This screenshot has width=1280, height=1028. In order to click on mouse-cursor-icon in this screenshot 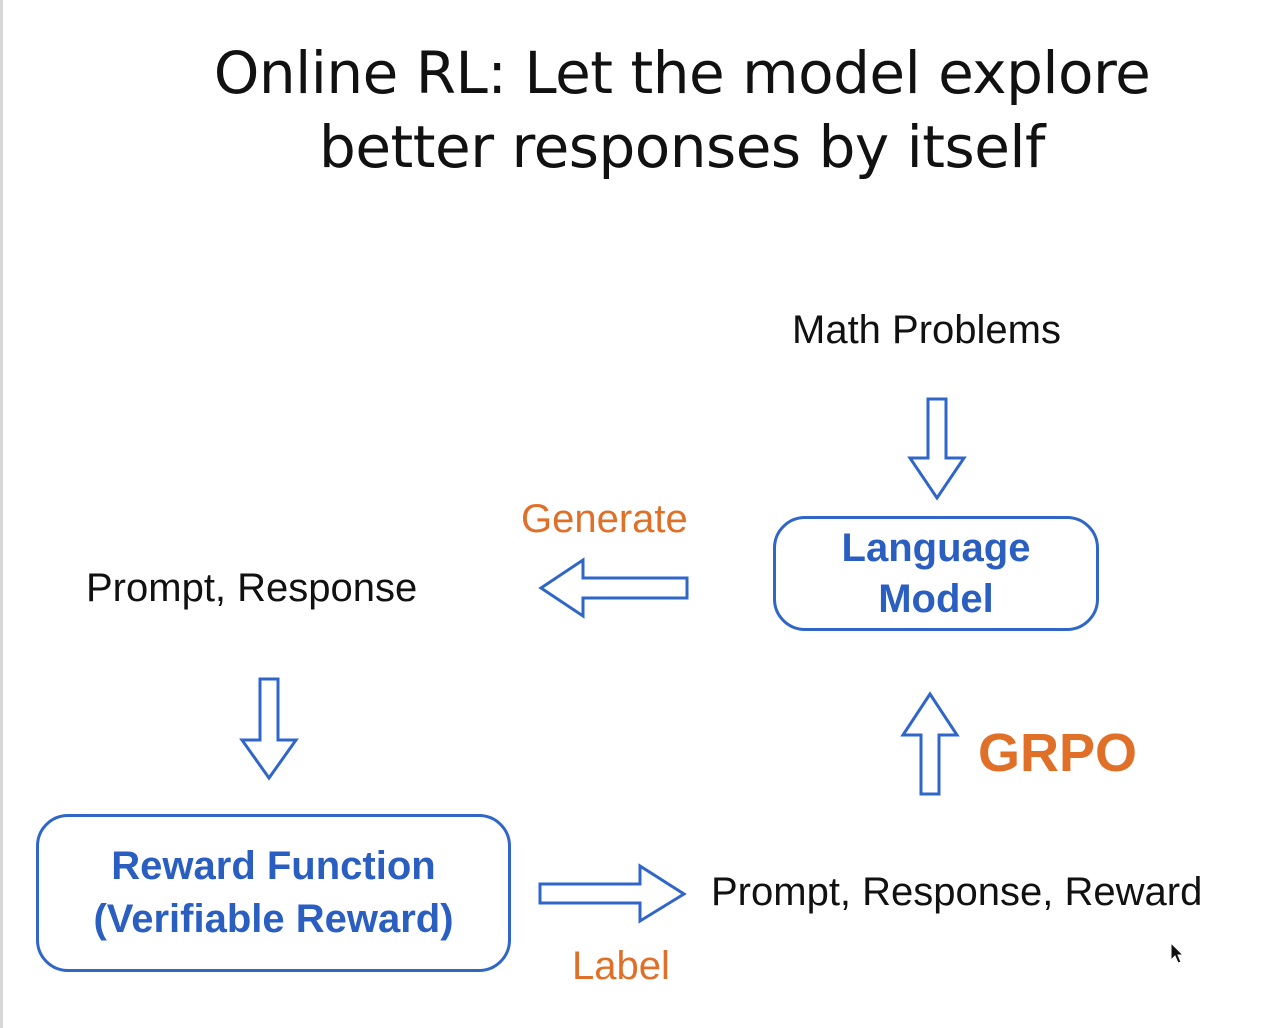, I will do `click(1177, 953)`.